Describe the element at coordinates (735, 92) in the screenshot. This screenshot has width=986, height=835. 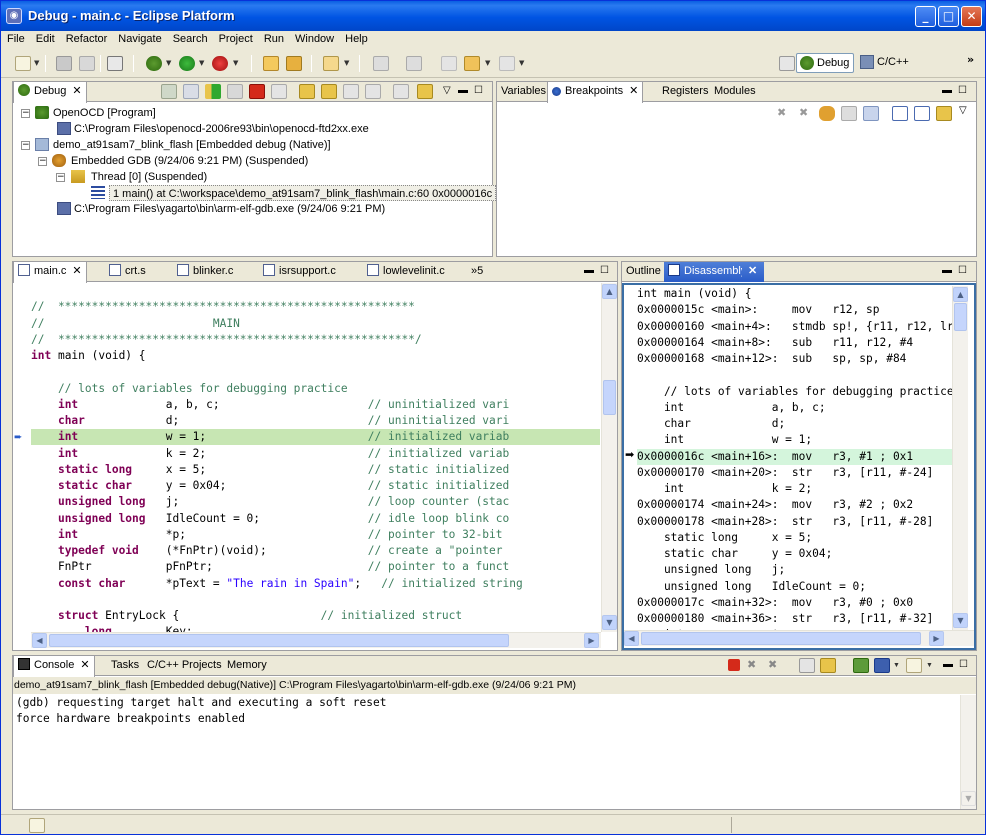
I see `tab-modules: Modules` at that location.